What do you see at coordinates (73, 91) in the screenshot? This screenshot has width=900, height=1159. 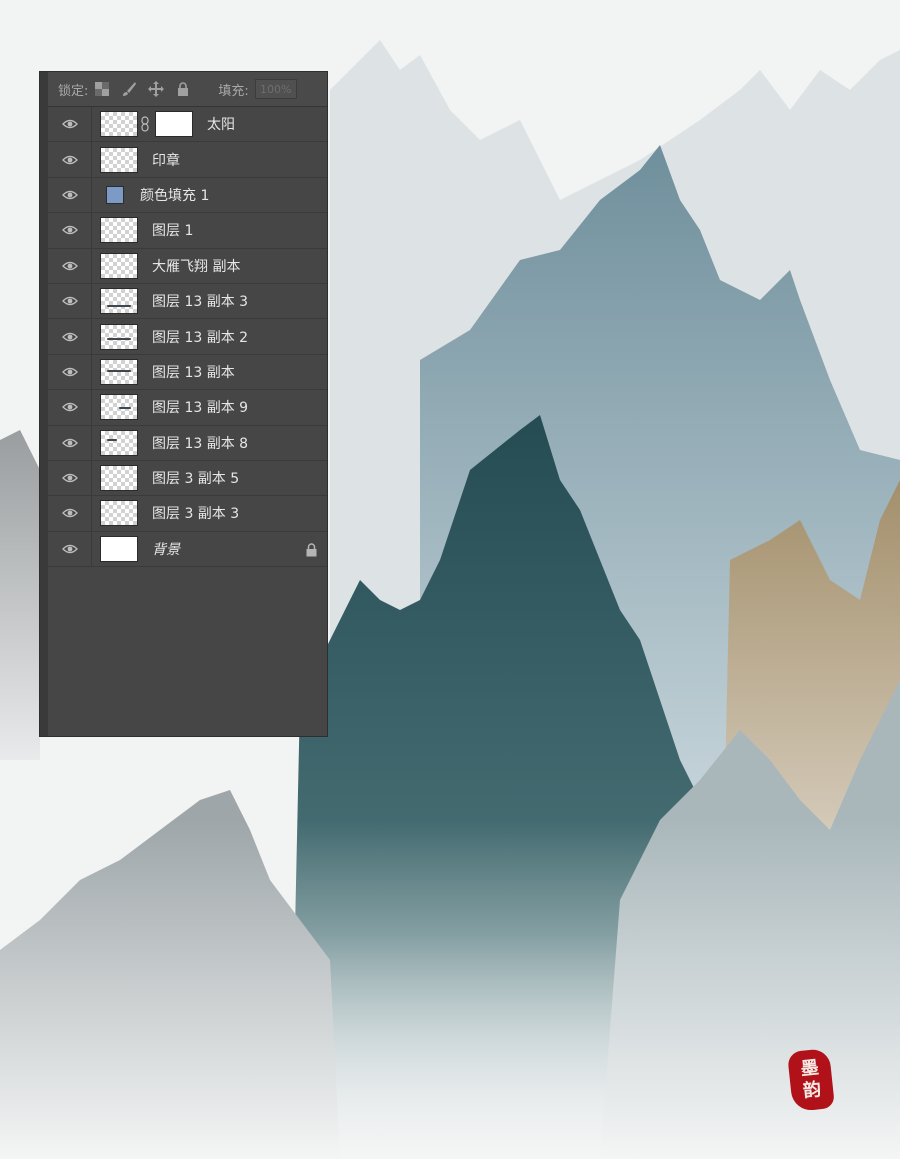 I see `lock-label: 锁定:` at bounding box center [73, 91].